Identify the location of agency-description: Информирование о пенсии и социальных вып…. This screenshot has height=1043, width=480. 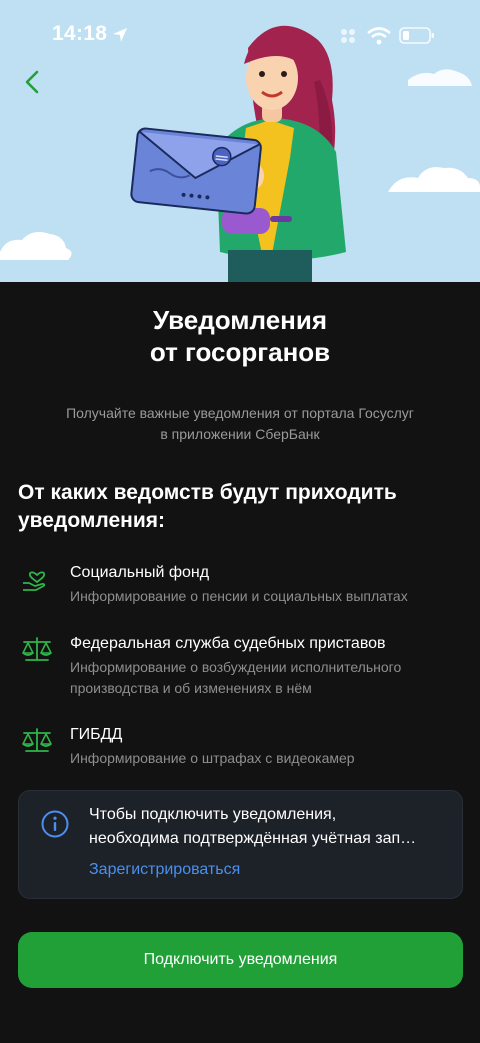
(265, 596).